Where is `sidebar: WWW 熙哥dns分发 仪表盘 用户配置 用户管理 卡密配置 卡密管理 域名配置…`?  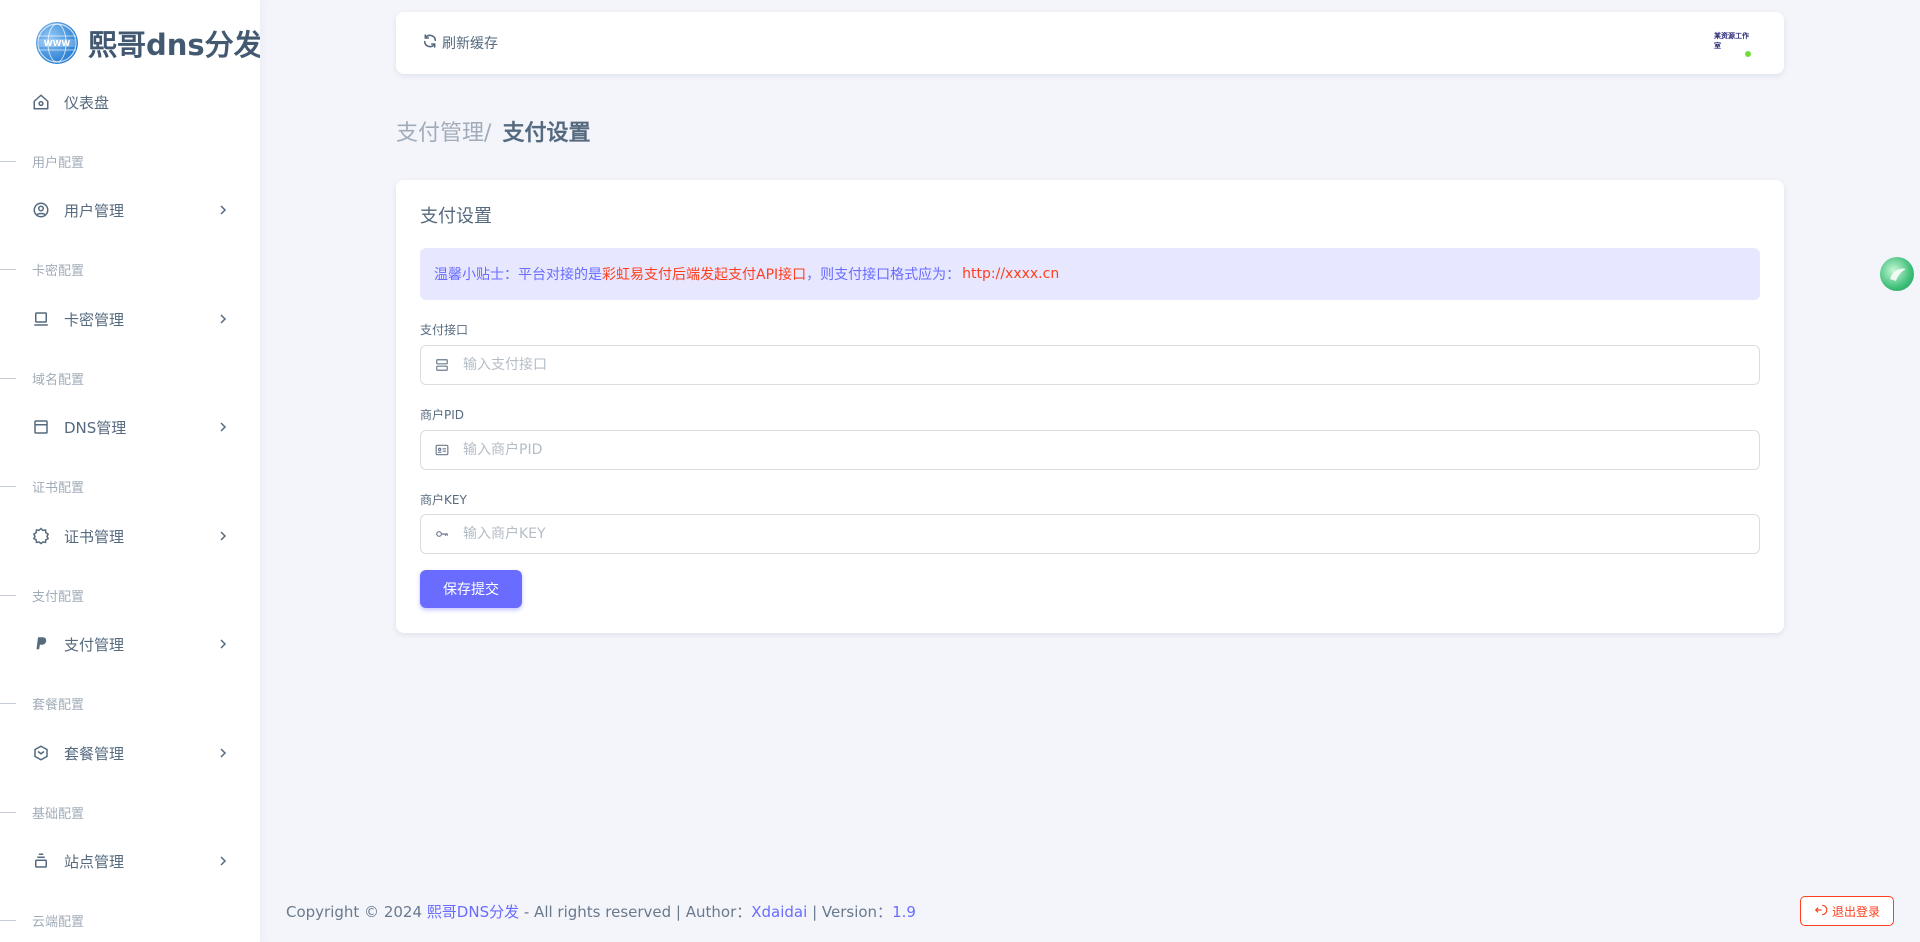 sidebar: WWW 熙哥dns分发 仪表盘 用户配置 用户管理 卡密配置 卡密管理 域名配置… is located at coordinates (130, 471).